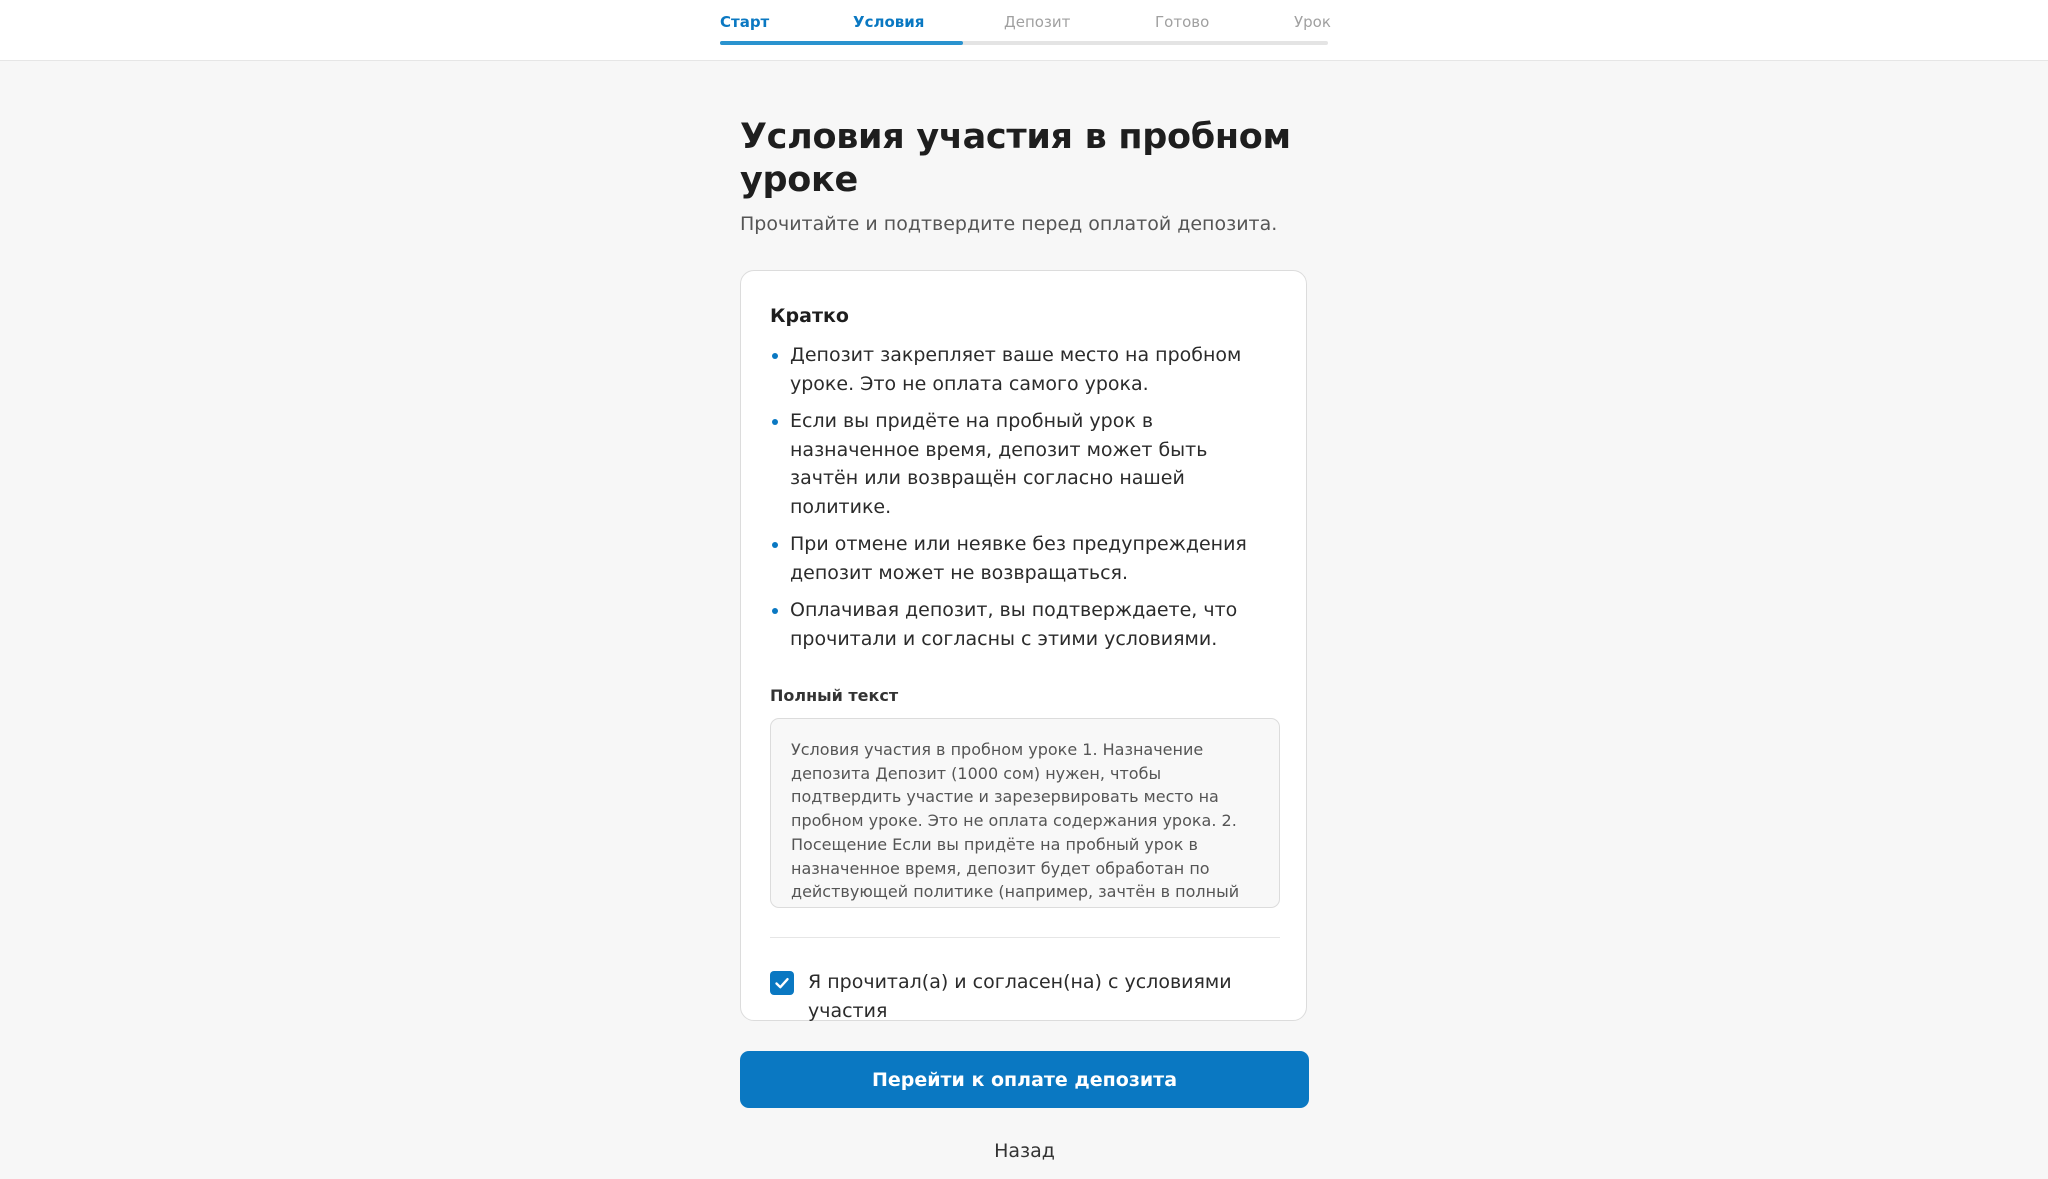 This screenshot has height=1179, width=2048. I want to click on top-bar: Старт Условия Депозит Готово Урок, so click(1024, 30).